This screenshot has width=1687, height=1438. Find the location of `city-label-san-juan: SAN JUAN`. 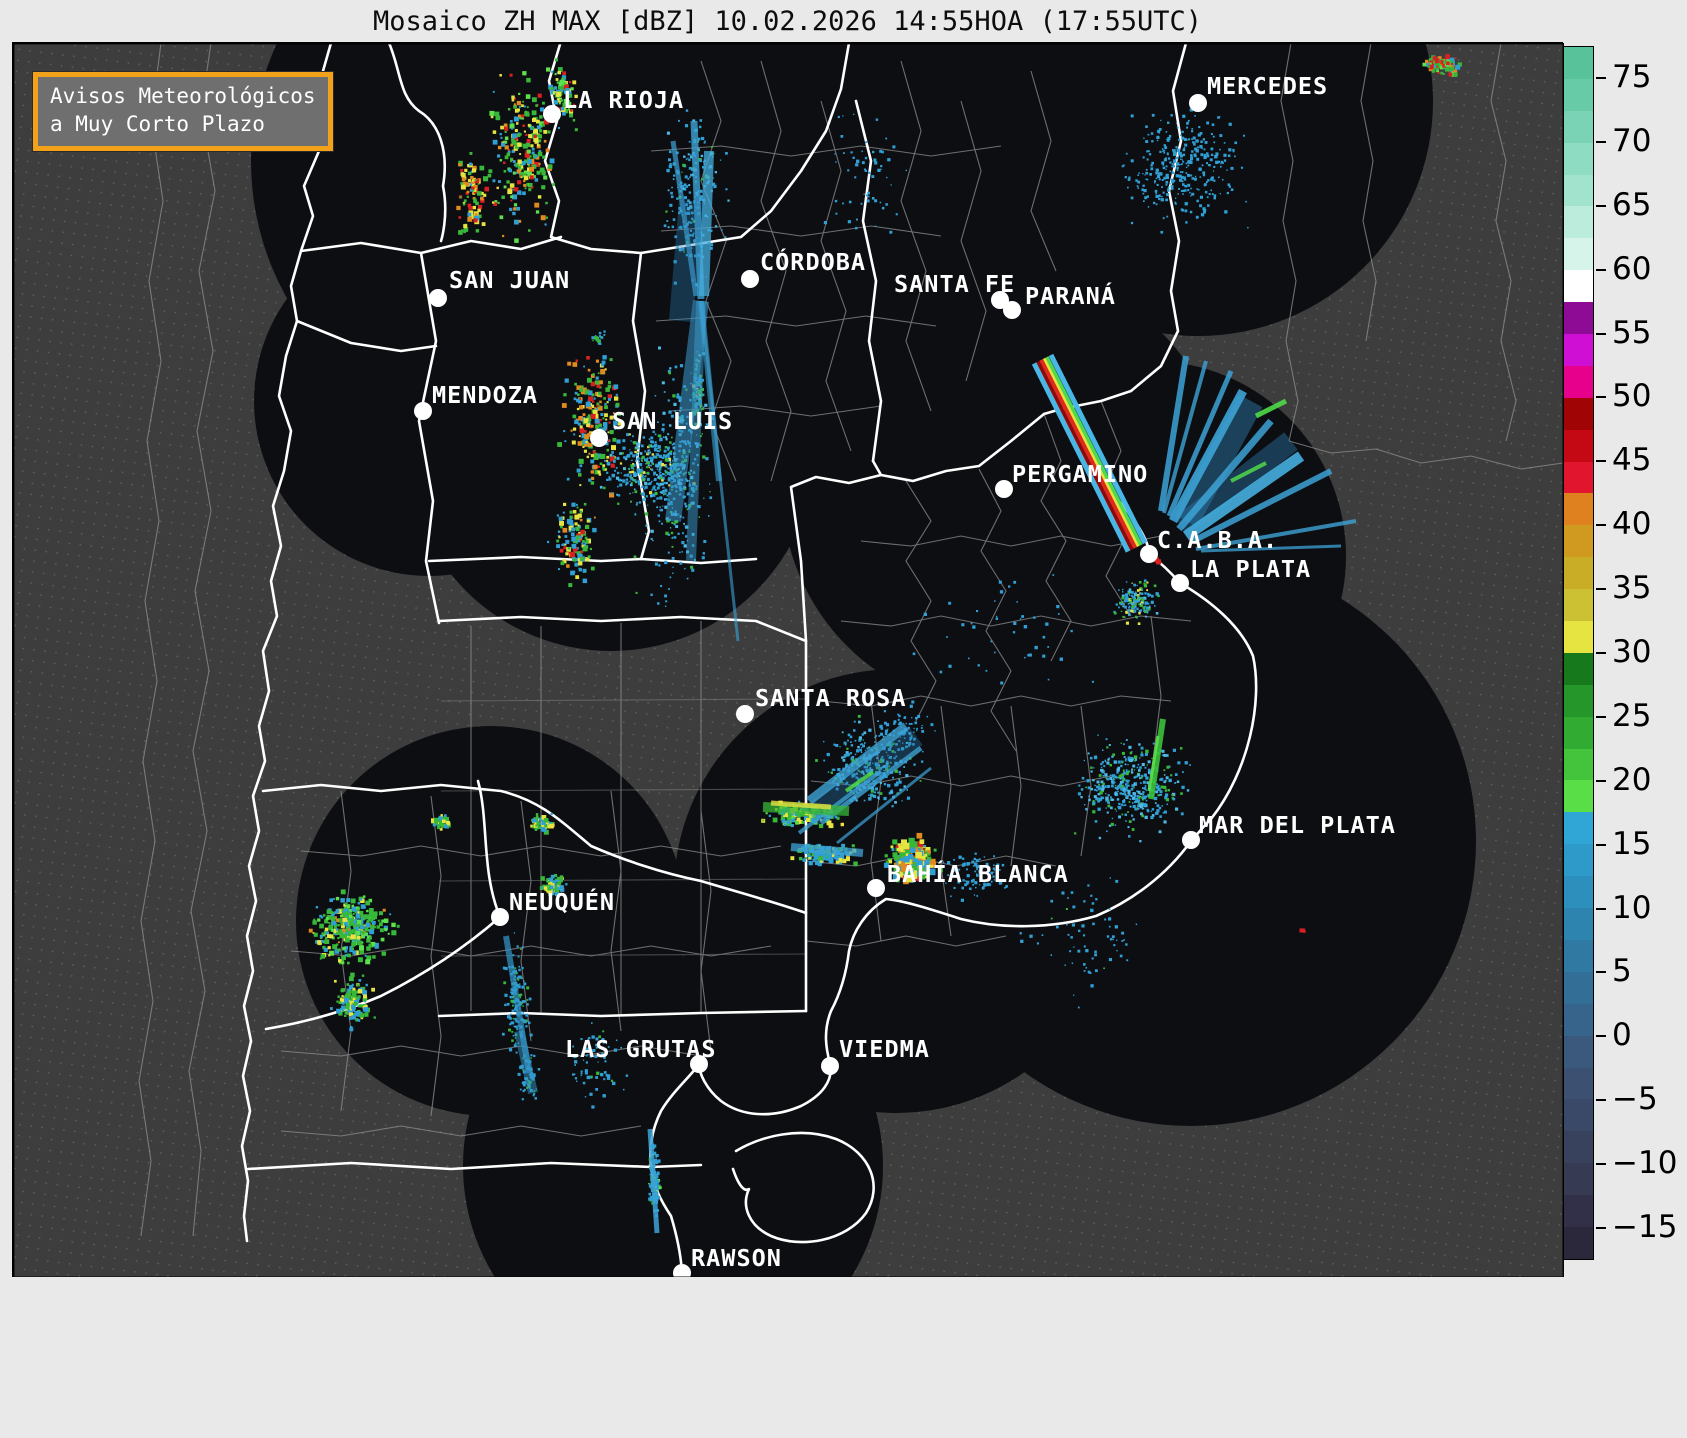

city-label-san-juan: SAN JUAN is located at coordinates (509, 280).